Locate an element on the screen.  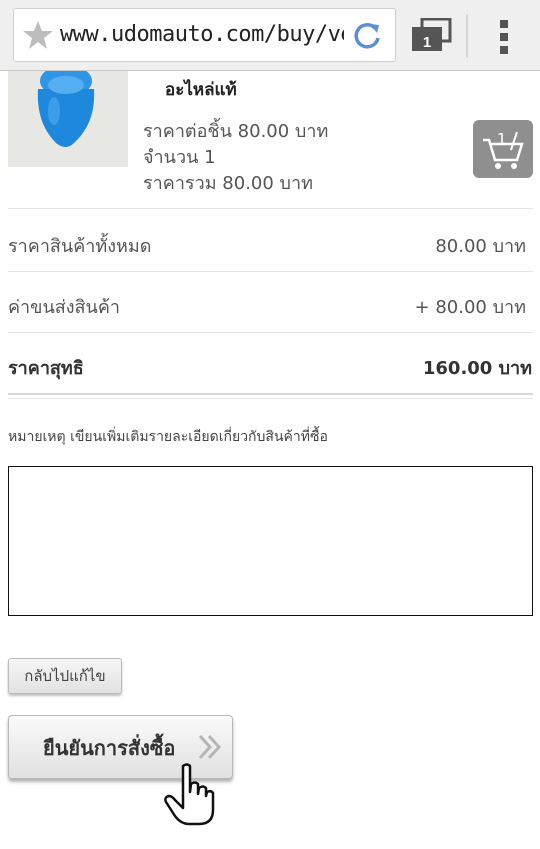
subtotal-label: ราคาสินค้าทั้งหมด is located at coordinates (80, 246).